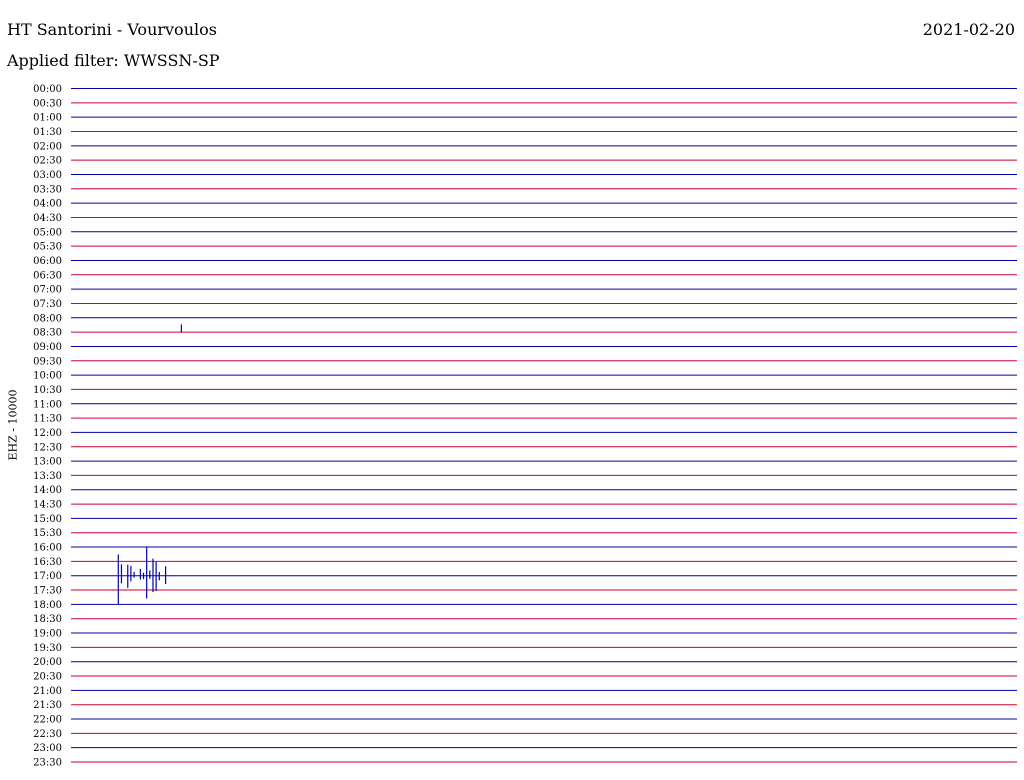  I want to click on time-label-0800: 08:00, so click(47, 318).